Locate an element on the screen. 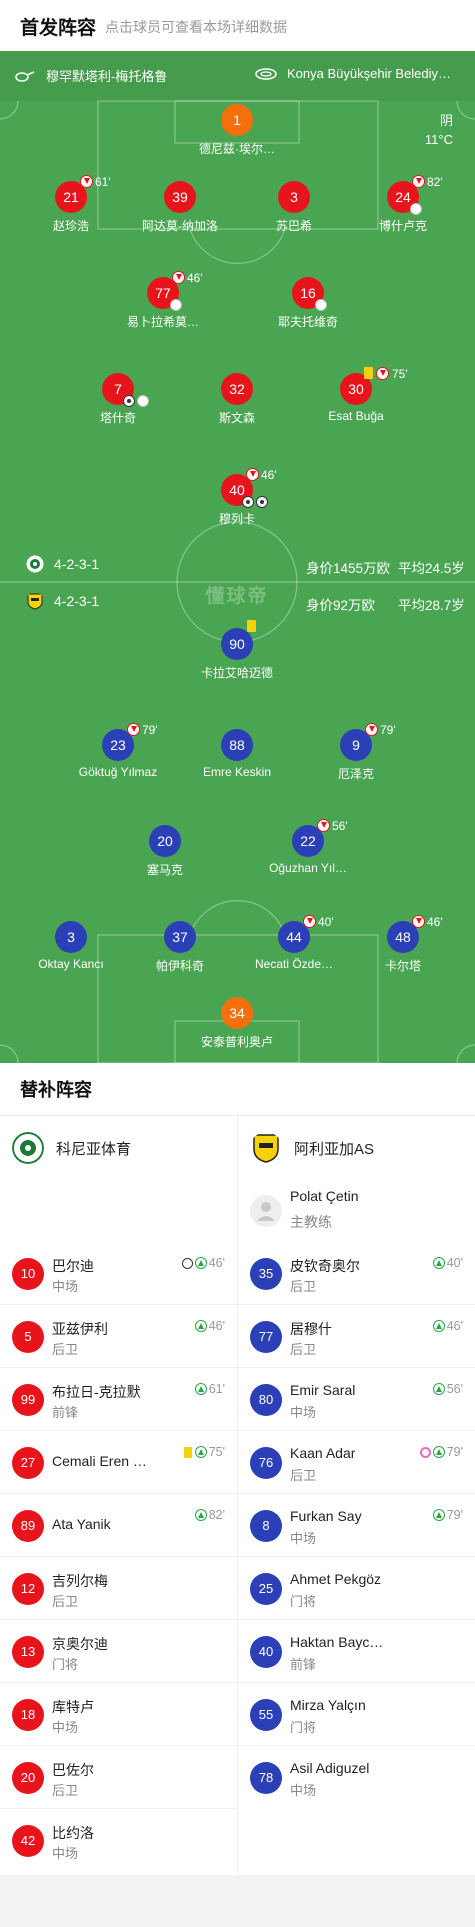 The width and height of the screenshot is (475, 1927). sub-name: 布拉日-克拉默 is located at coordinates (96, 1392).